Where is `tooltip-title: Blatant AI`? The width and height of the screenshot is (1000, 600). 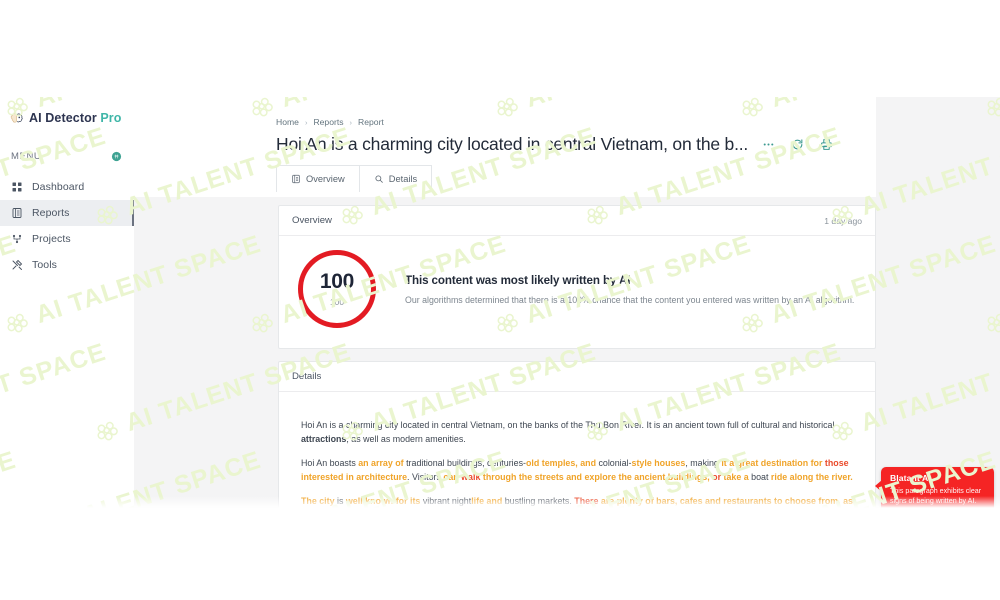 tooltip-title: Blatant AI is located at coordinates (910, 478).